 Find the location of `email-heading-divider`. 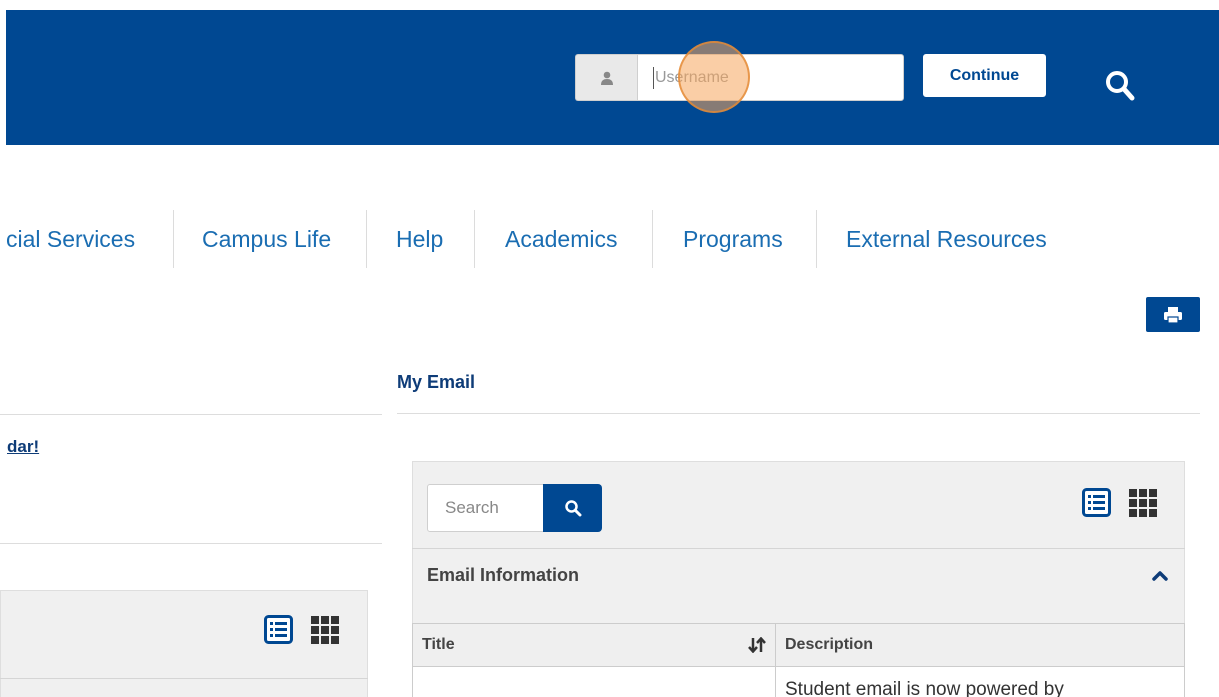

email-heading-divider is located at coordinates (798, 413).